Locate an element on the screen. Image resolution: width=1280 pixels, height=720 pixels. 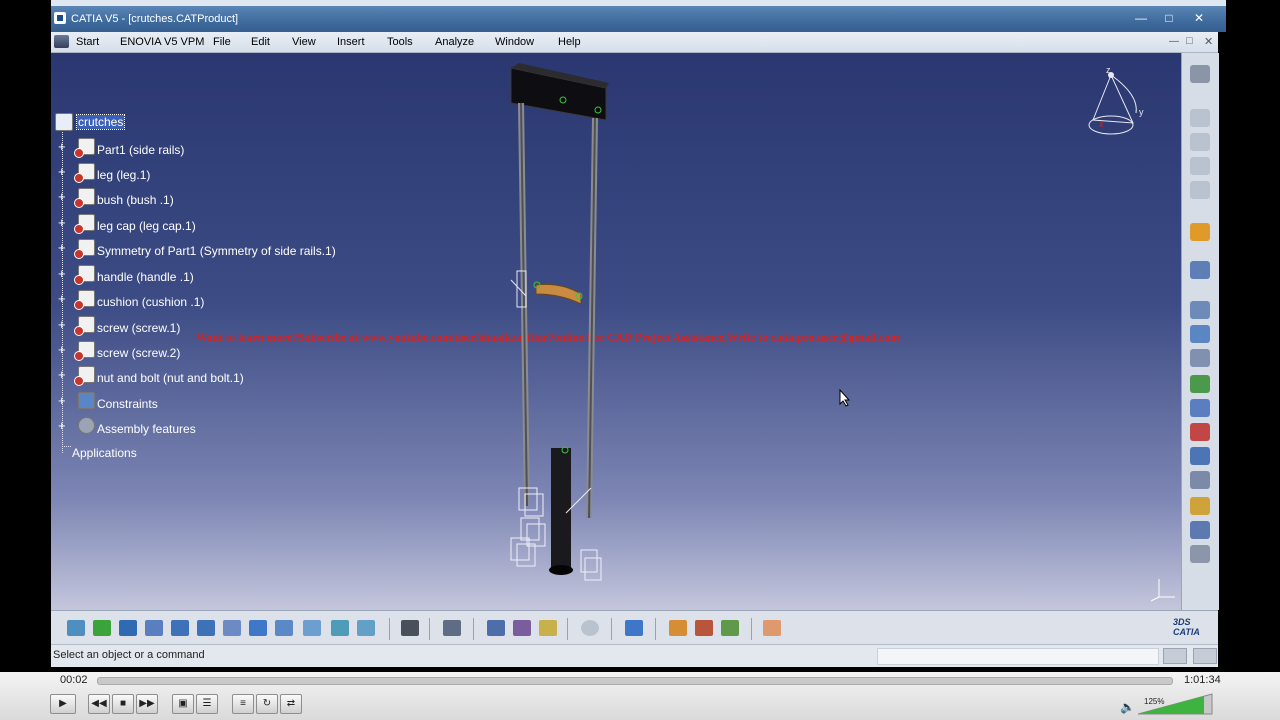
catalog-icon is located at coordinates (634, 628).